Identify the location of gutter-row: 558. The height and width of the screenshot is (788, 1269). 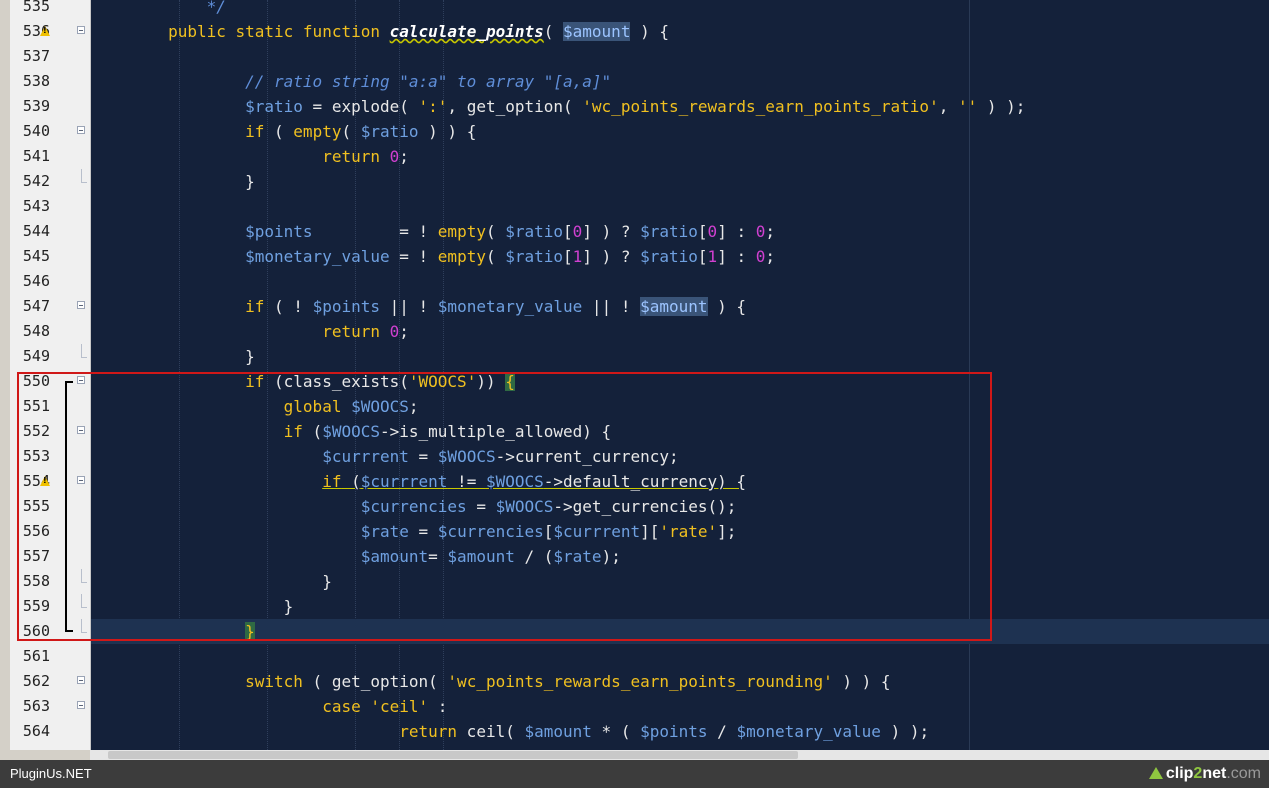
(50, 581).